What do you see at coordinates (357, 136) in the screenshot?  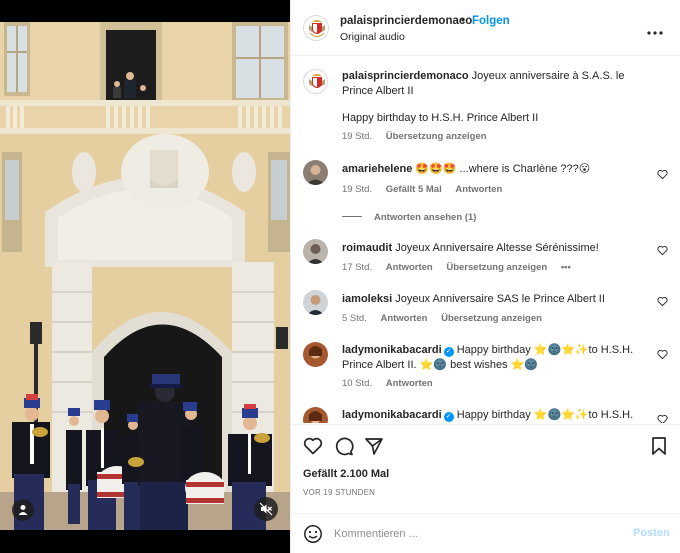 I see `caption-time: 19 Std.` at bounding box center [357, 136].